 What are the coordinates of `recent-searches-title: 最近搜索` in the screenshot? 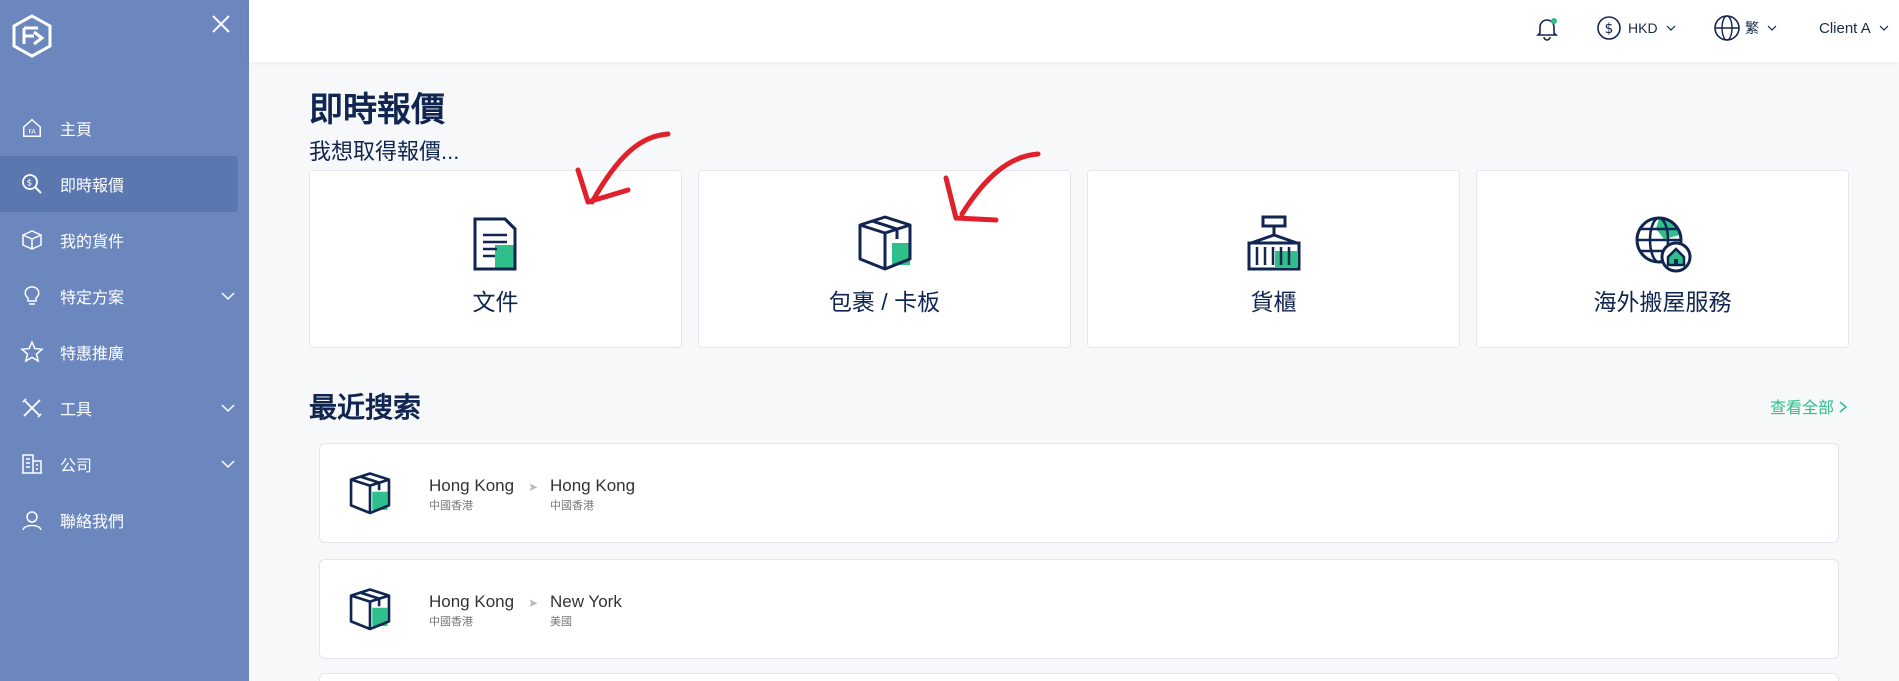 It's located at (365, 407).